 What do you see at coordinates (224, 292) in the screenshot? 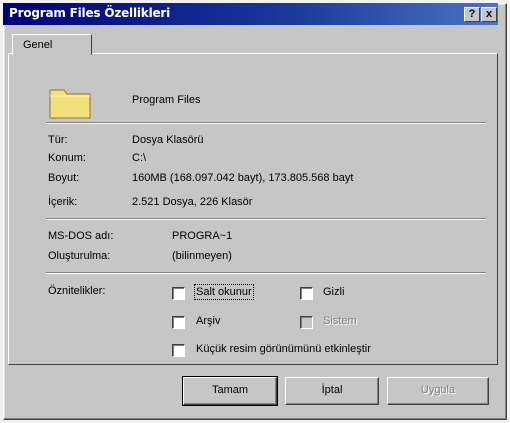
I see `readonly-label: Salt okunur` at bounding box center [224, 292].